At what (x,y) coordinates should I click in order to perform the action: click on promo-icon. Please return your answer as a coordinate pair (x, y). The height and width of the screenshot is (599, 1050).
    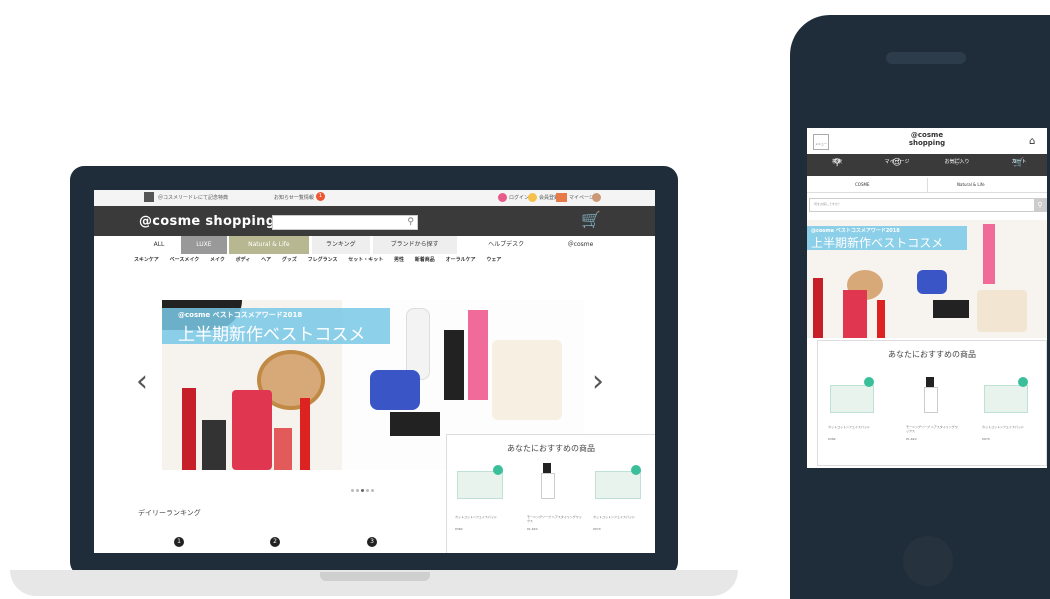
    Looking at the image, I should click on (149, 197).